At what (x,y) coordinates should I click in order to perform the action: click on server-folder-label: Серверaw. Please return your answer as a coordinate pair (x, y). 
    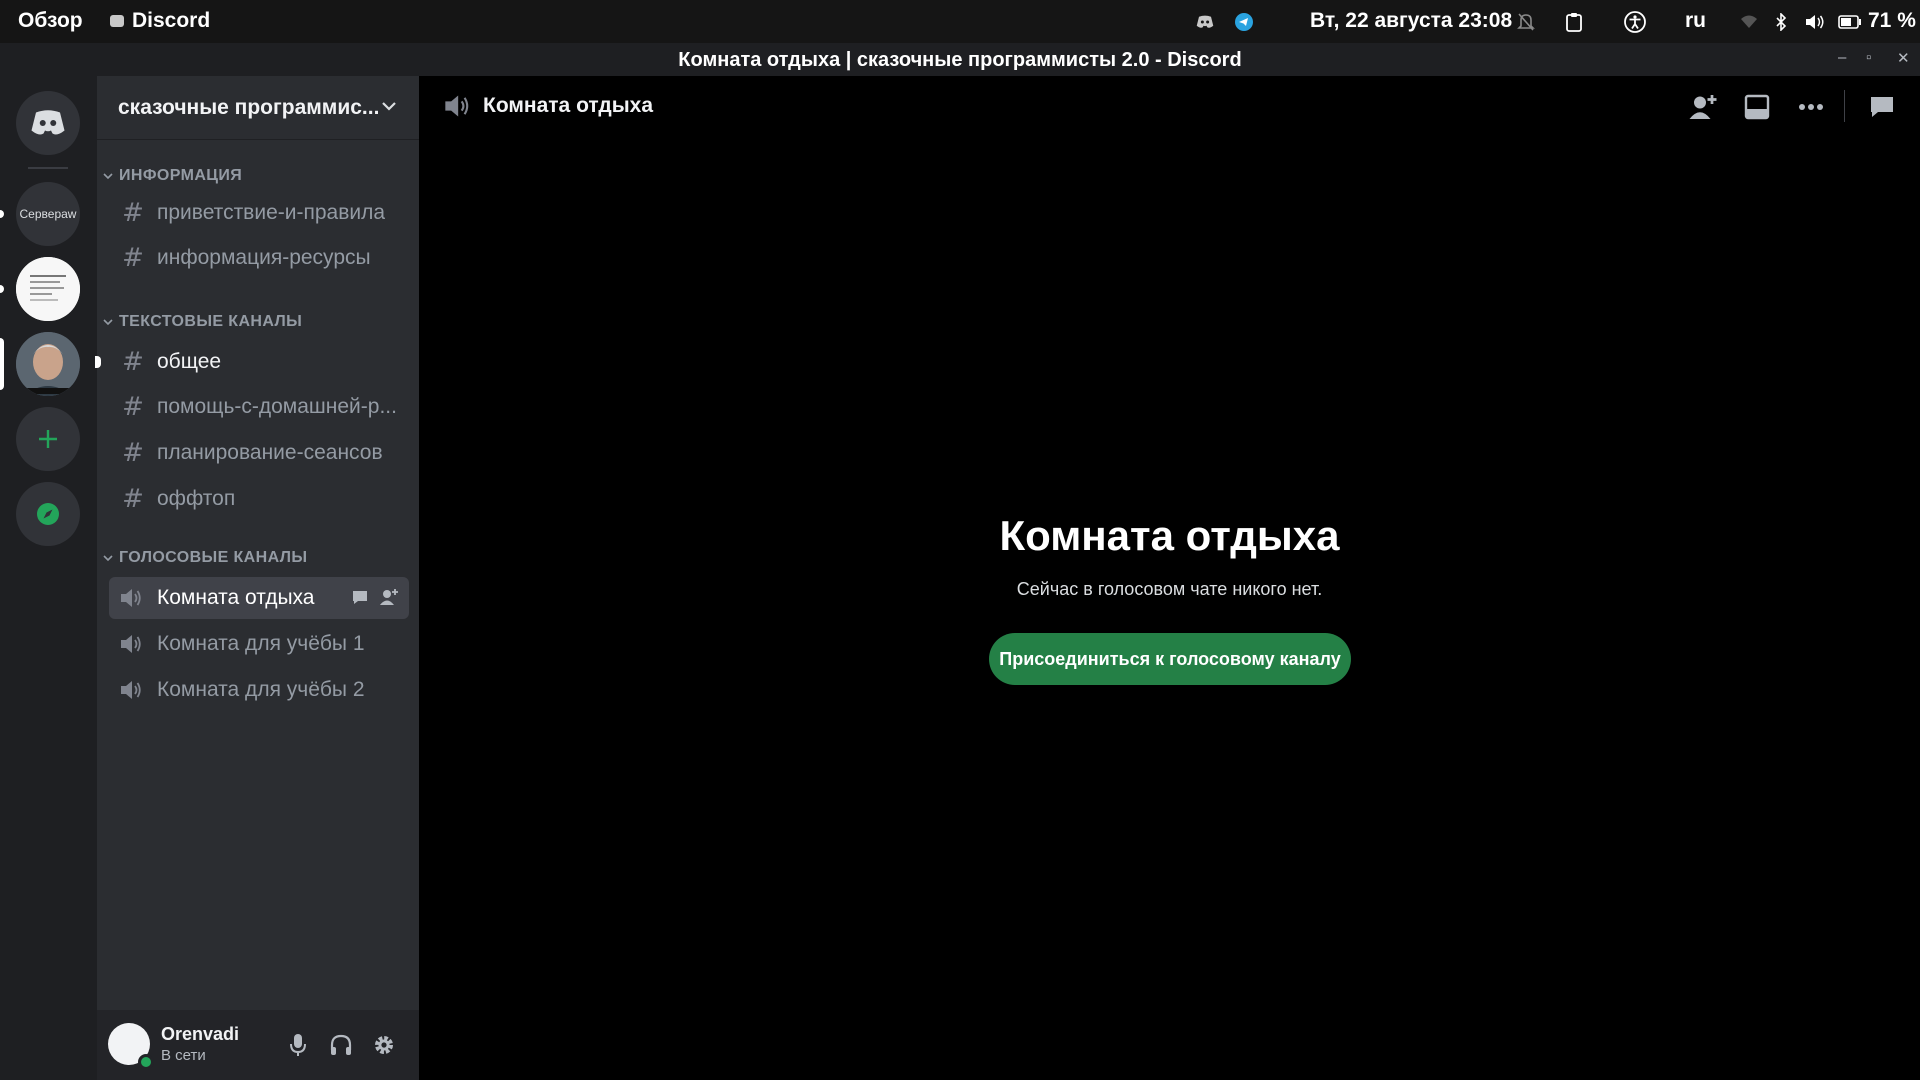
    Looking at the image, I should click on (48, 214).